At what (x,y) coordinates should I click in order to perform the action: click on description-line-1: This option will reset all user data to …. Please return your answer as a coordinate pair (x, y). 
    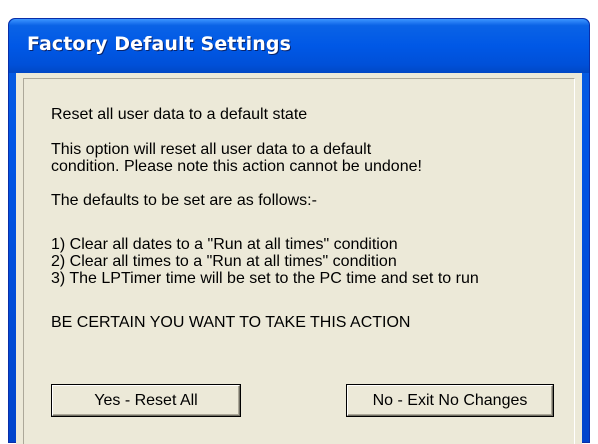
    Looking at the image, I should click on (211, 149).